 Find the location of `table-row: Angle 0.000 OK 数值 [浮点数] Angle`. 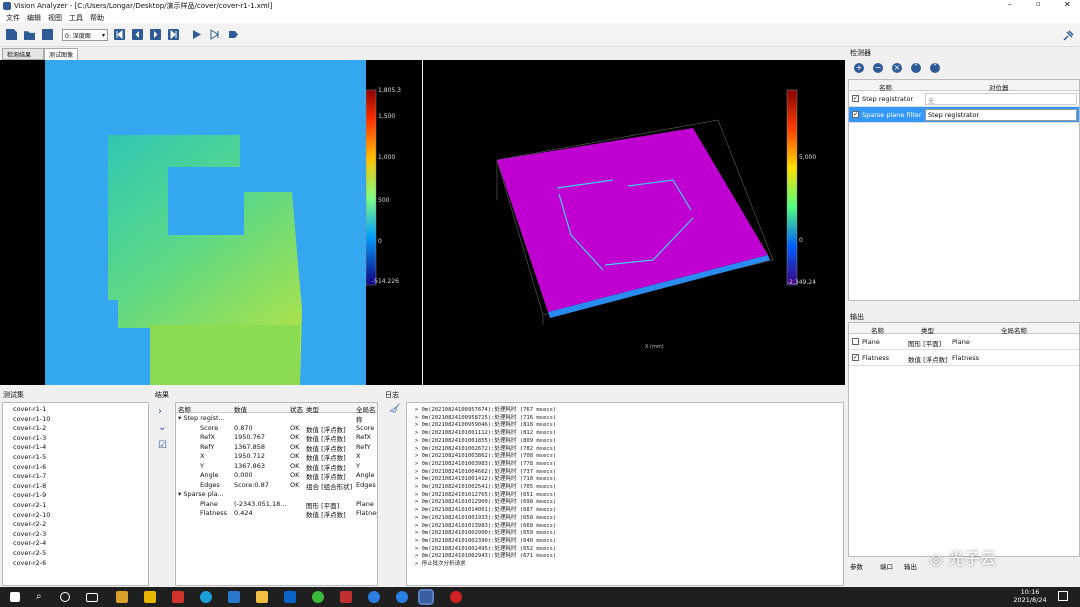

table-row: Angle 0.000 OK 数值 [浮点数] Angle is located at coordinates (276, 476).